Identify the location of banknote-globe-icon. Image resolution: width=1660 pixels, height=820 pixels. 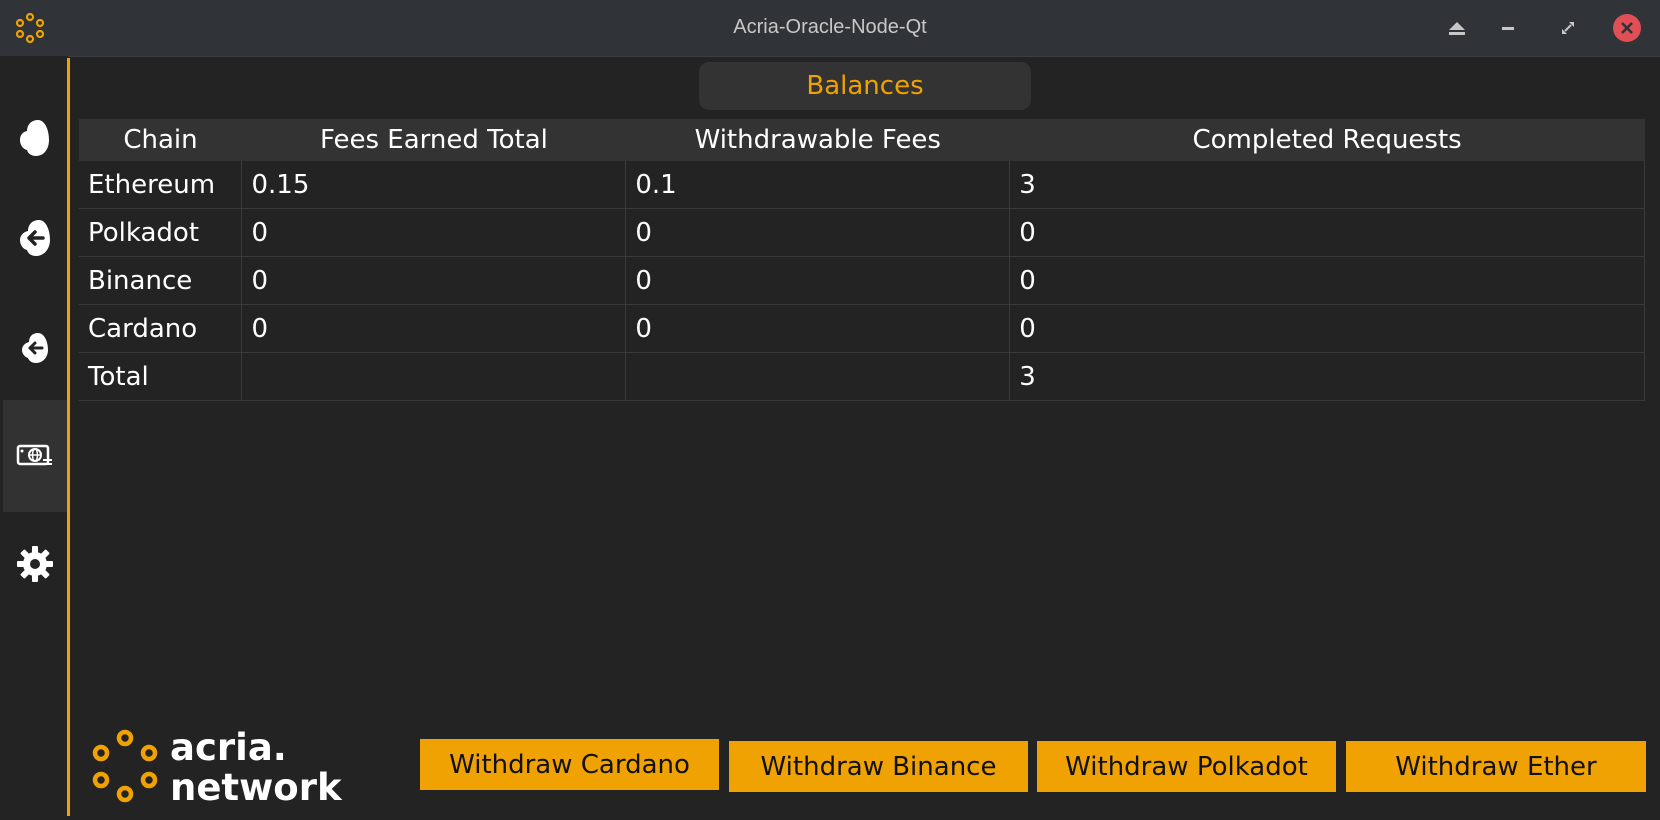
(34, 455).